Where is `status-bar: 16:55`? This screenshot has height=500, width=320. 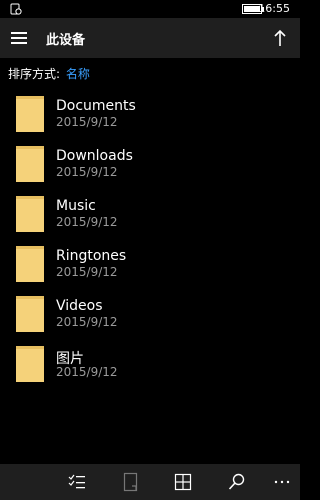 status-bar: 16:55 is located at coordinates (150, 9).